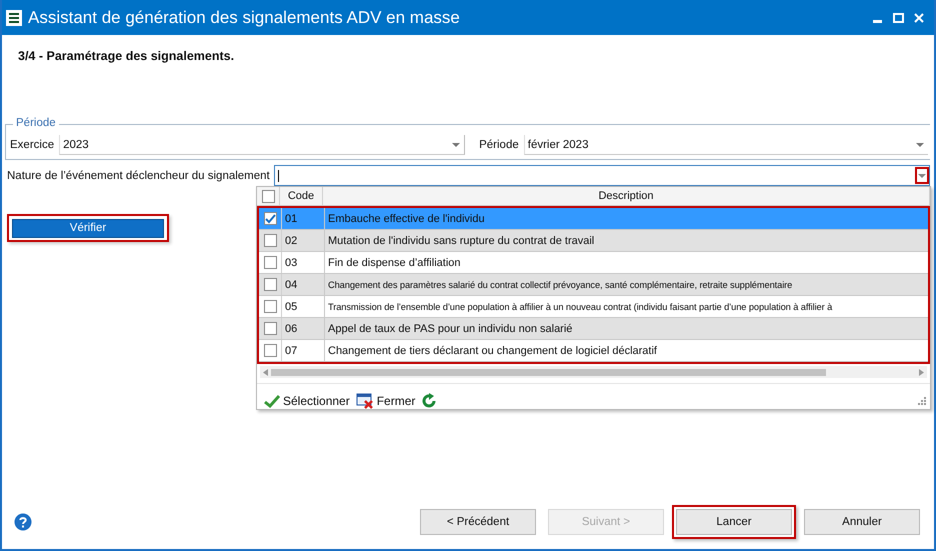 This screenshot has width=936, height=551. What do you see at coordinates (127, 56) in the screenshot?
I see `step-heading: 3/4 - Paramétrage des signalements.` at bounding box center [127, 56].